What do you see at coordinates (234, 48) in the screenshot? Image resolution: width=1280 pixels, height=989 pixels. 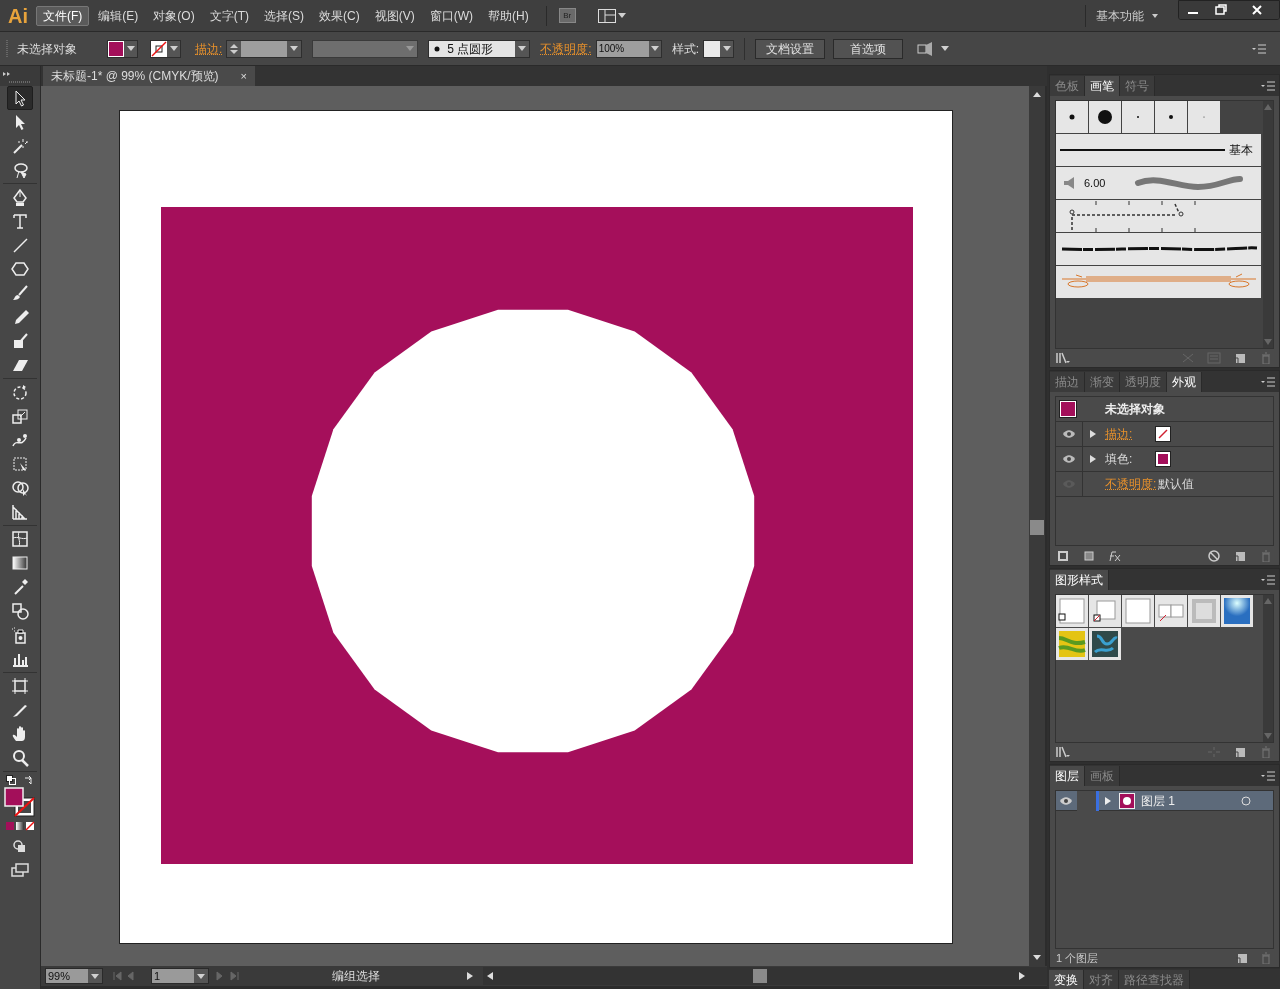 I see `spinner-arrows-icon` at bounding box center [234, 48].